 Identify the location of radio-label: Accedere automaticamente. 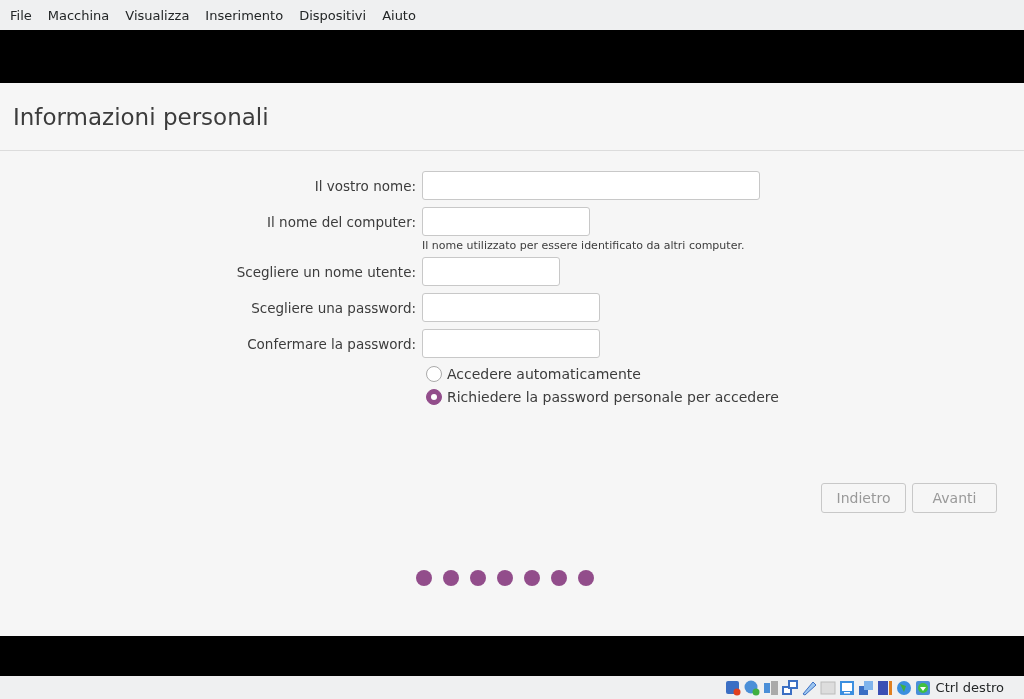
(544, 374).